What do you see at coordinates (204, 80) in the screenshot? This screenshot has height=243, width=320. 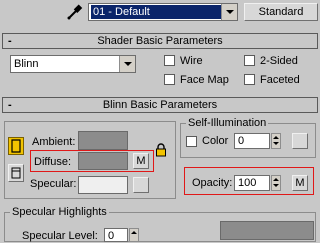 I see `face-map-label: Face Map` at bounding box center [204, 80].